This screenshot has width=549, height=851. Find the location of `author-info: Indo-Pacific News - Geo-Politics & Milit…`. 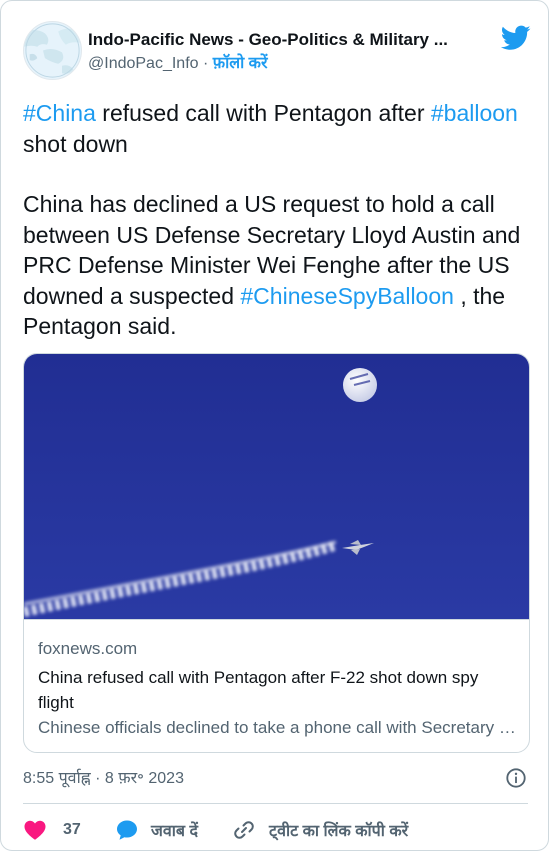

author-info: Indo-Pacific News - Geo-Politics & Milit… is located at coordinates (288, 52).